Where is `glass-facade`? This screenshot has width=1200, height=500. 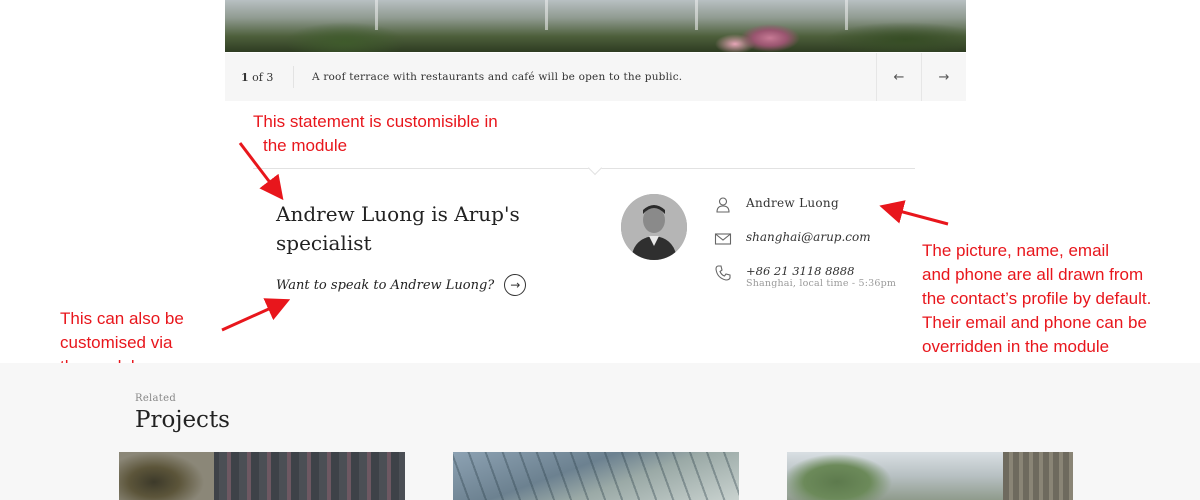
glass-facade is located at coordinates (596, 476).